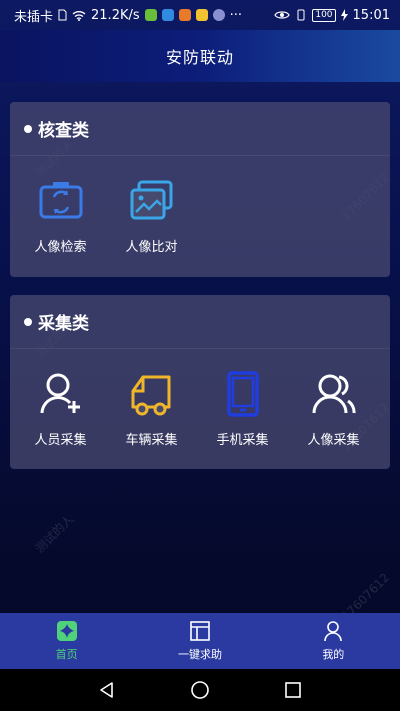 This screenshot has height=711, width=400. What do you see at coordinates (62, 15) in the screenshot?
I see `sim-icon` at bounding box center [62, 15].